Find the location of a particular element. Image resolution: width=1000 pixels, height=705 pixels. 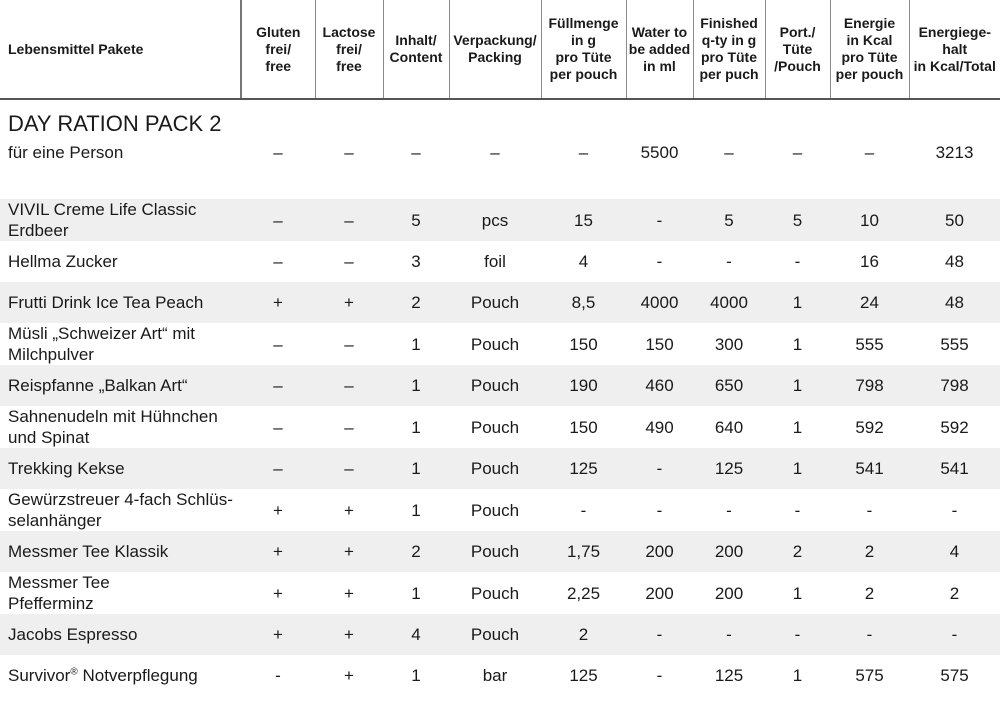

item-name-text: Survivor is located at coordinates (39, 675).